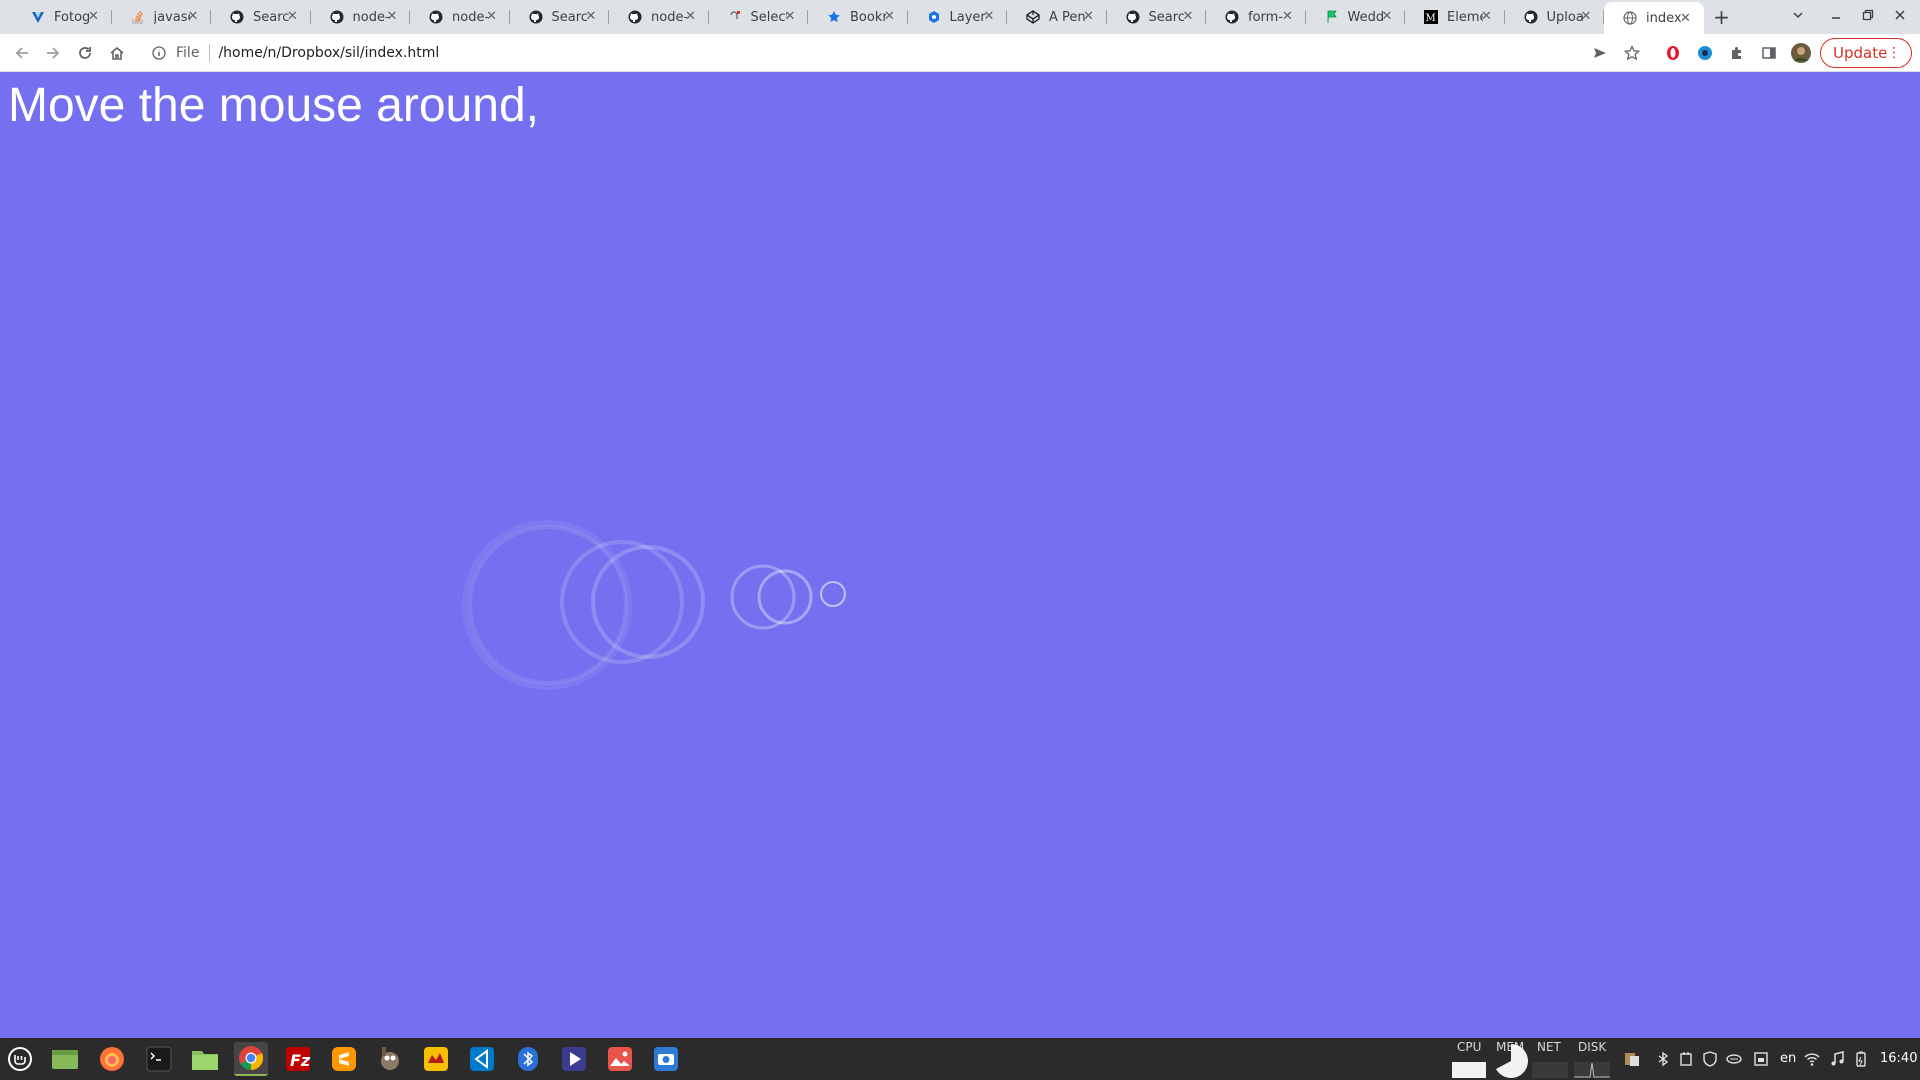 The width and height of the screenshot is (1920, 1080). Describe the element at coordinates (117, 53) in the screenshot. I see `home-button` at that location.